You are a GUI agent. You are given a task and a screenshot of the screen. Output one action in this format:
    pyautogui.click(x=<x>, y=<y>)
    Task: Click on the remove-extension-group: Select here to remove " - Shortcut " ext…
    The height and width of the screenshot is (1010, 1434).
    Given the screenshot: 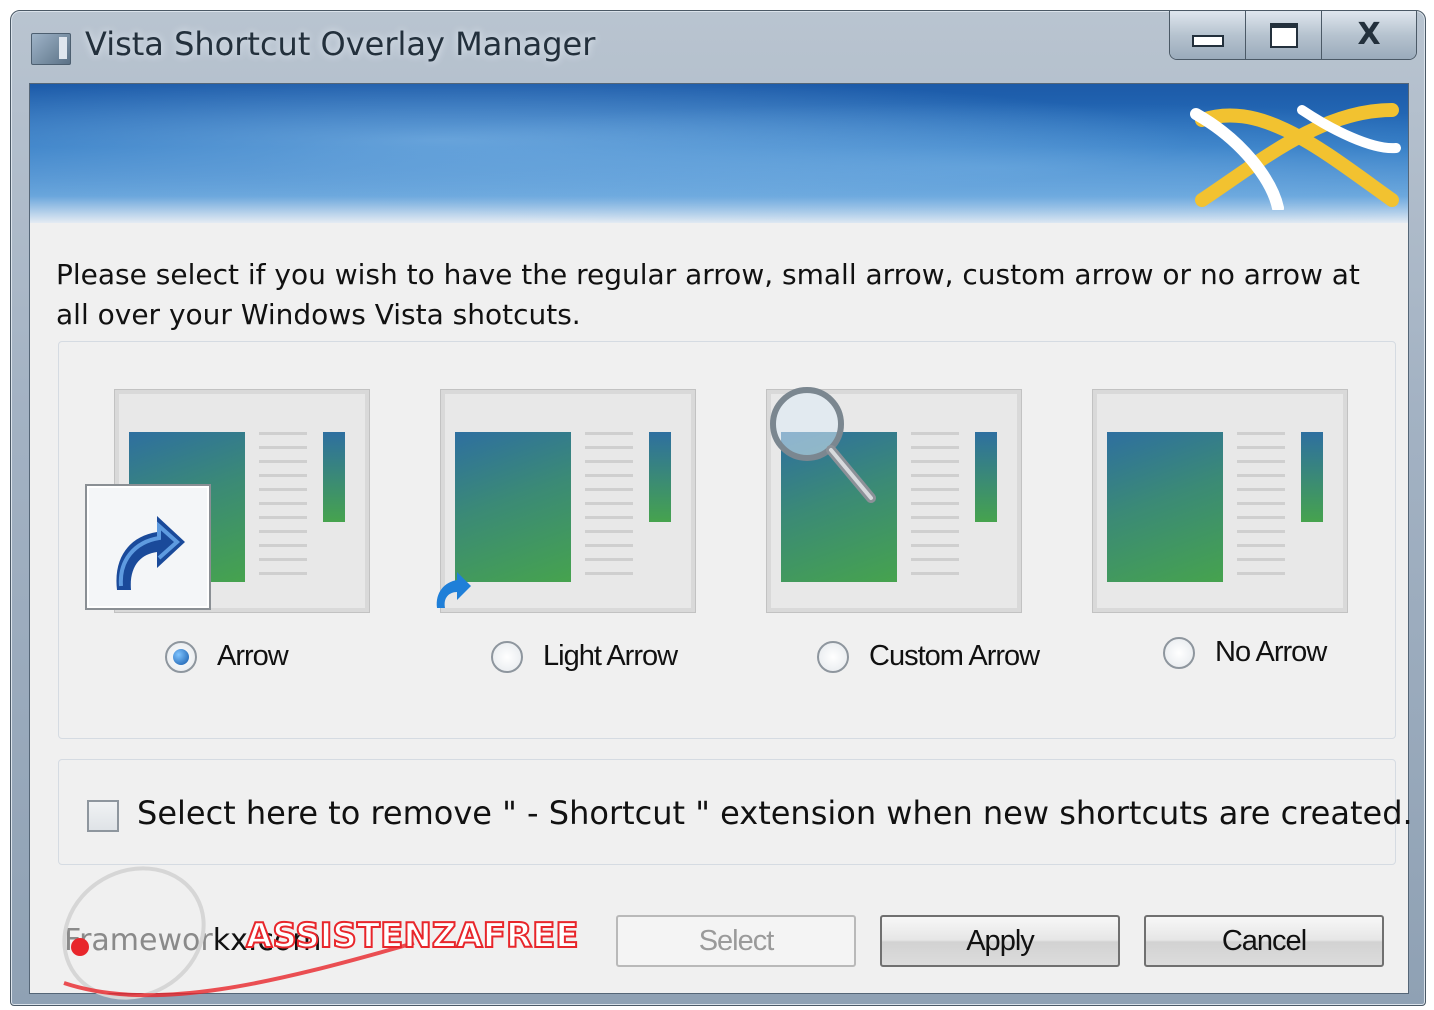 What is the action you would take?
    pyautogui.click(x=735, y=812)
    